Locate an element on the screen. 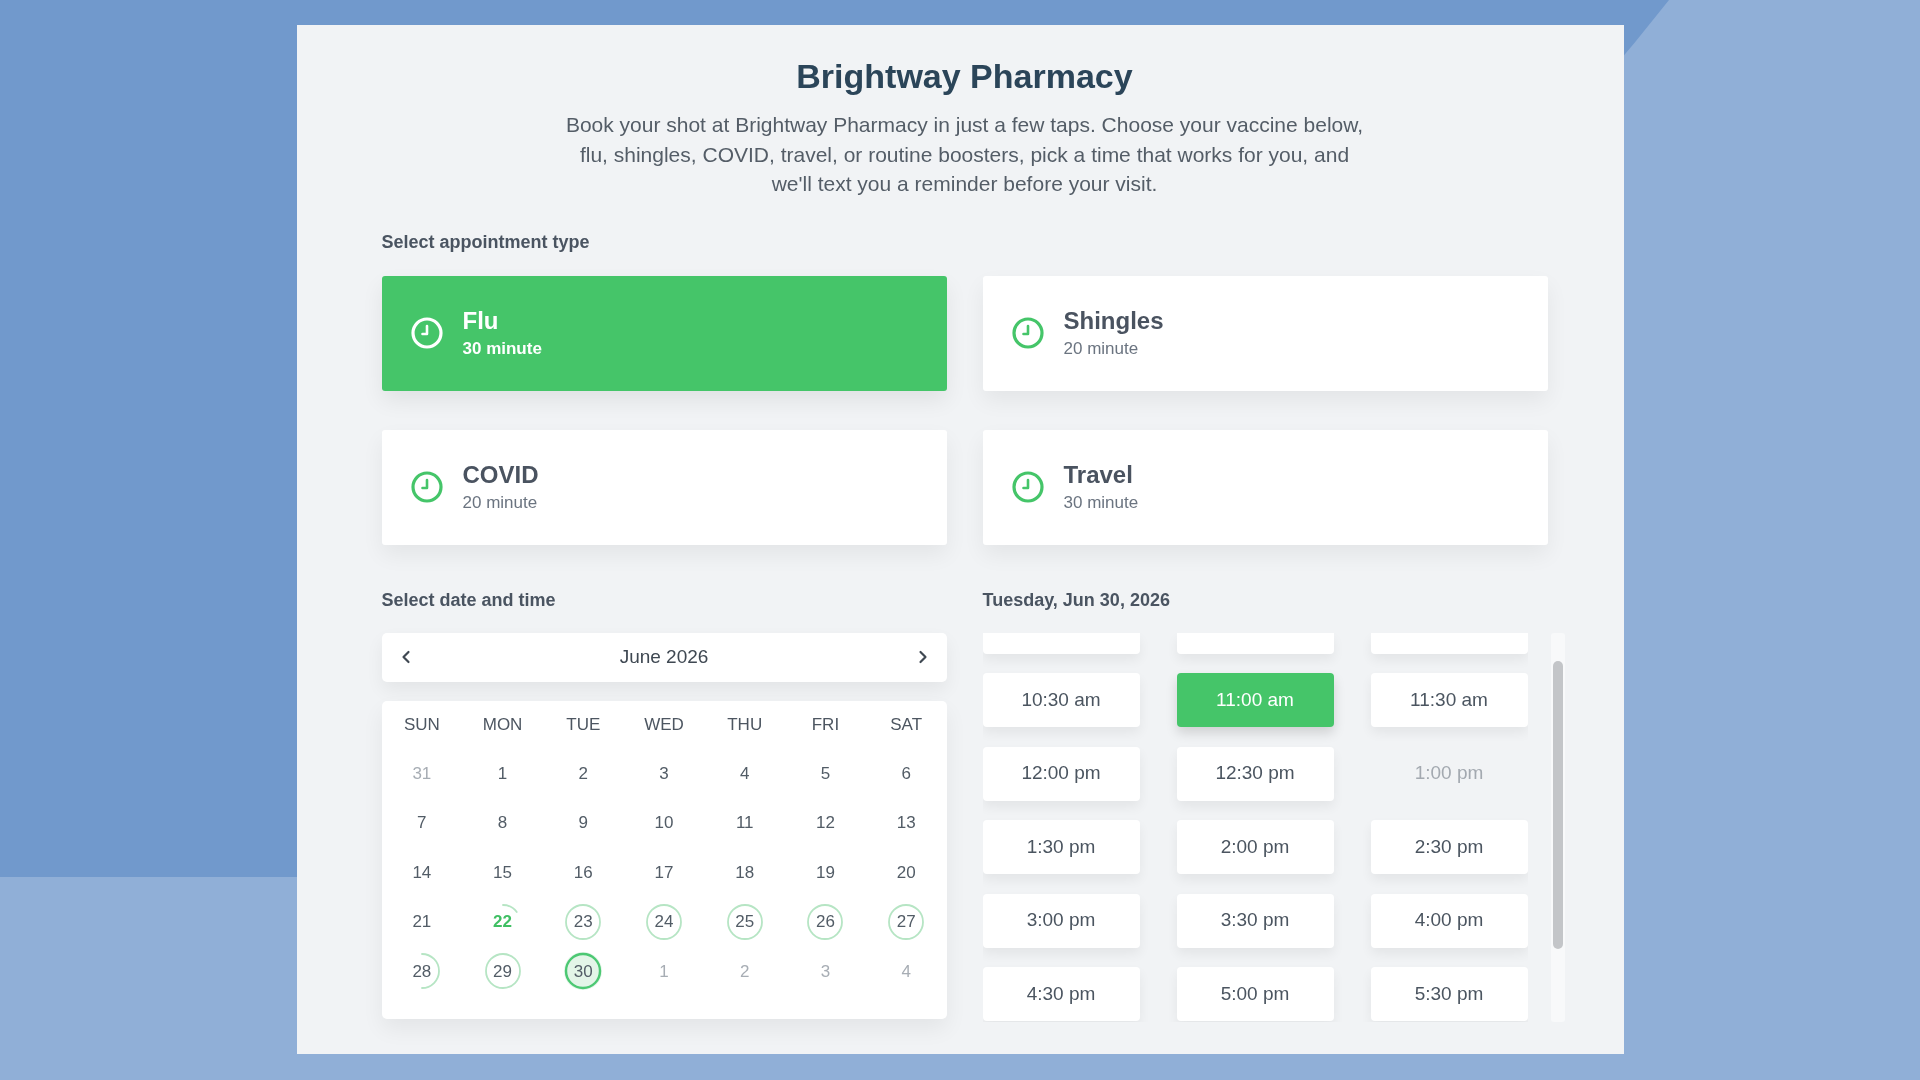 This screenshot has height=1080, width=1920. calendar-day: 2 is located at coordinates (583, 773).